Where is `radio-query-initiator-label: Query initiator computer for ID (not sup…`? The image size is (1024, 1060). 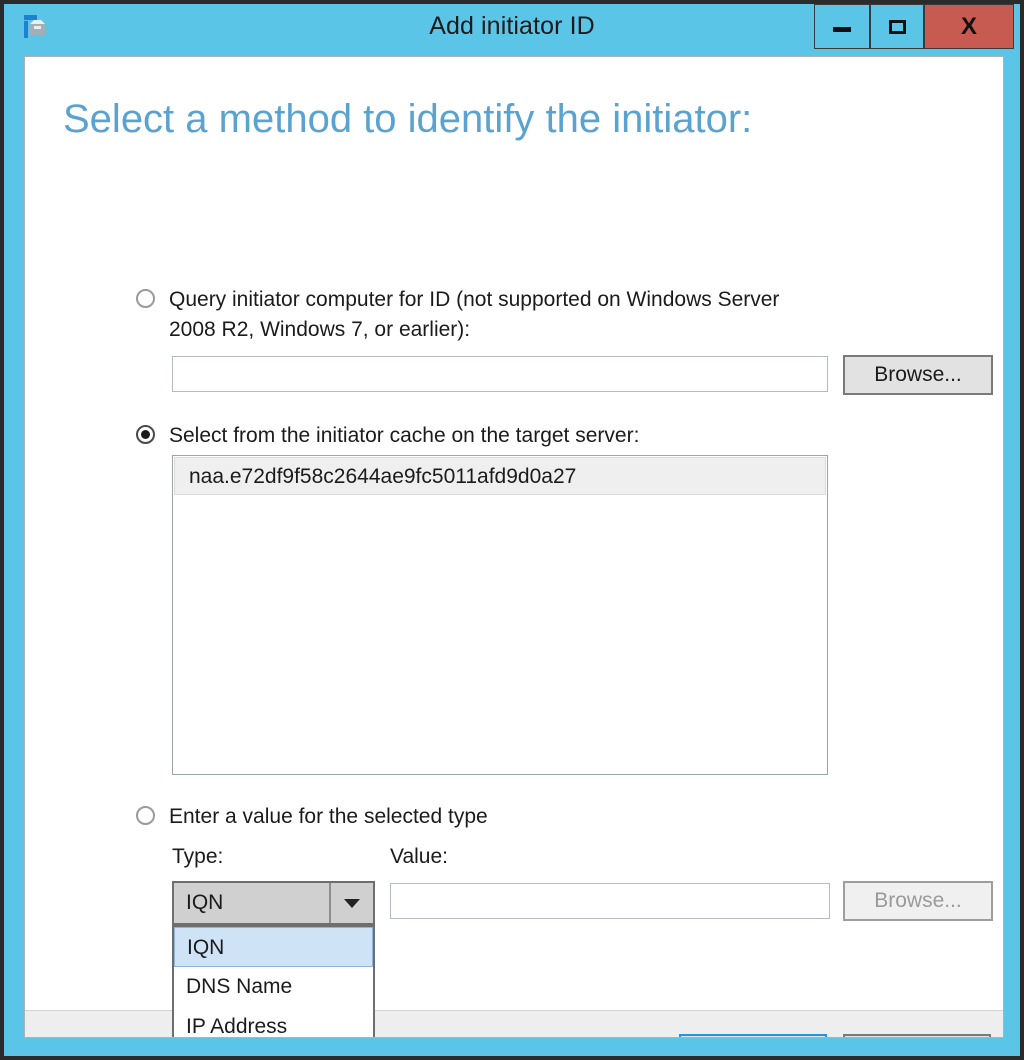
radio-query-initiator-label: Query initiator computer for ID (not sup… is located at coordinates (474, 314).